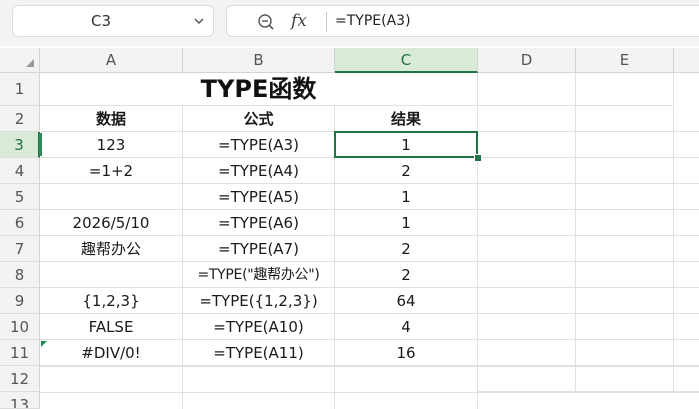  What do you see at coordinates (299, 21) in the screenshot?
I see `function-icon: fx` at bounding box center [299, 21].